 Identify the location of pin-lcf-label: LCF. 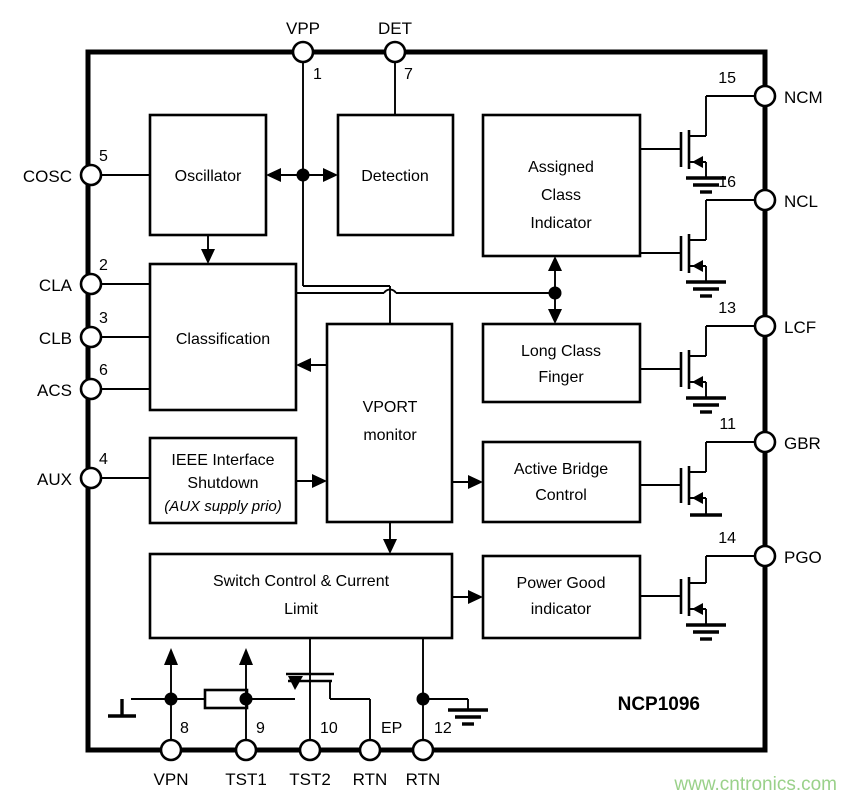
(800, 327).